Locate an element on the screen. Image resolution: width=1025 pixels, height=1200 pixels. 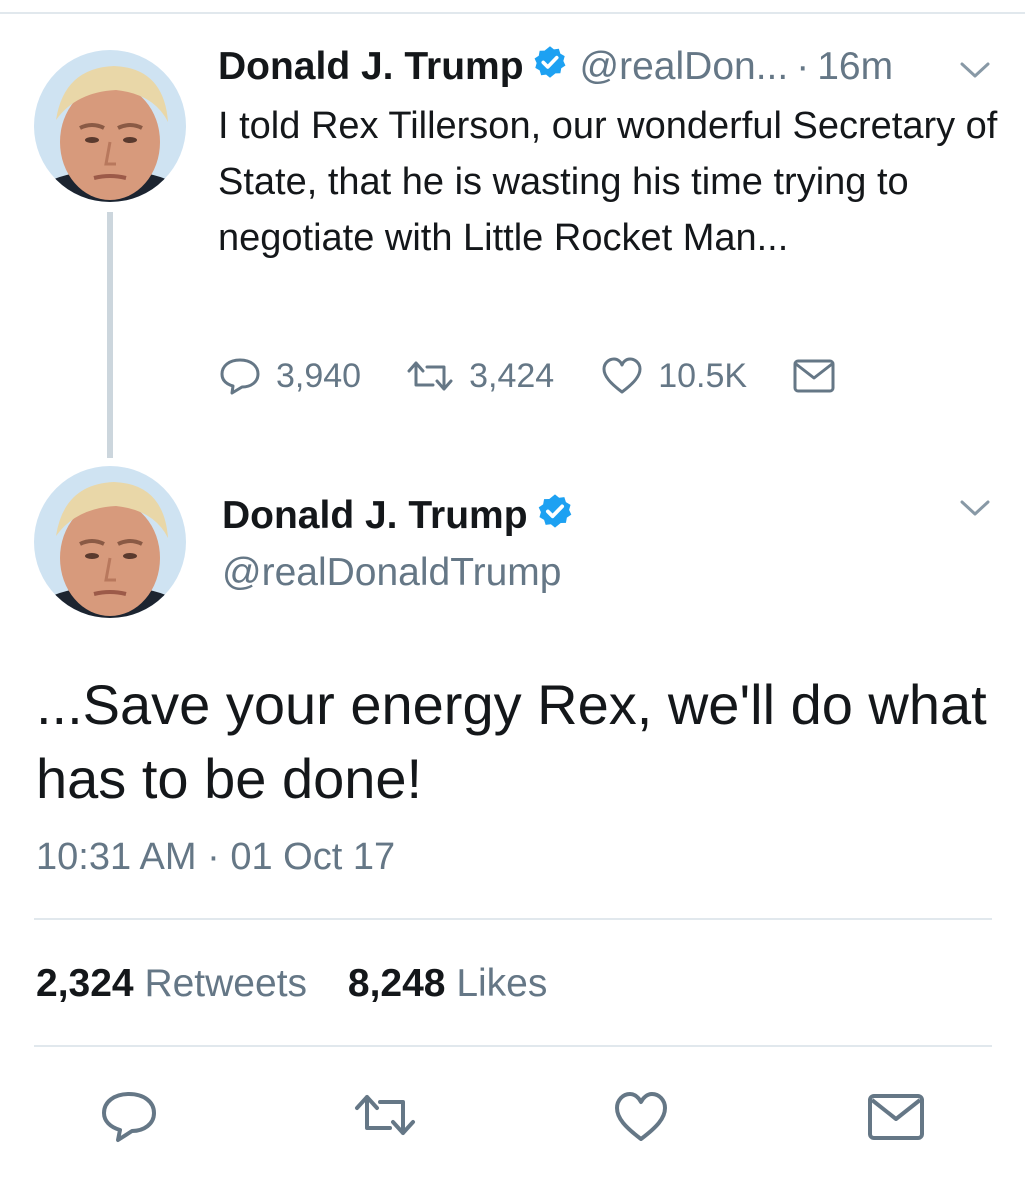
tweet-timestamp: 10:31 AM · 01 Oct 17 is located at coordinates (216, 857).